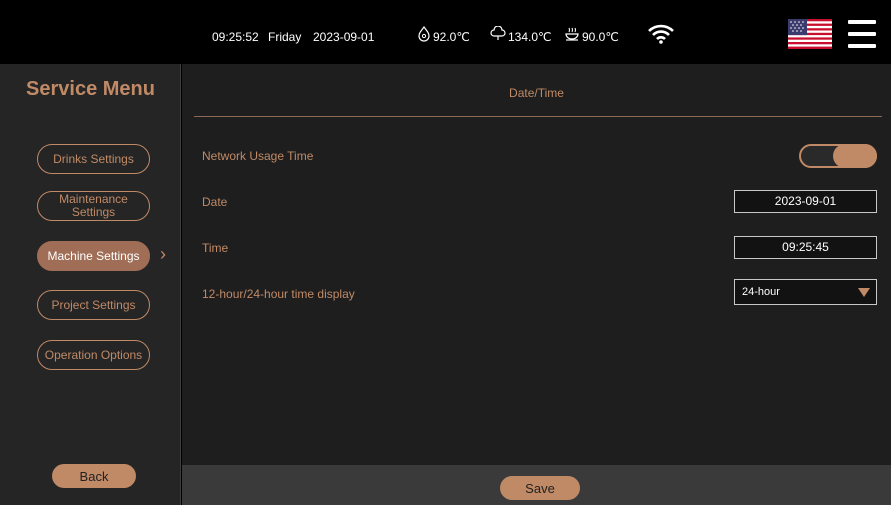  Describe the element at coordinates (163, 254) in the screenshot. I see `chevron-right-icon: ›` at that location.